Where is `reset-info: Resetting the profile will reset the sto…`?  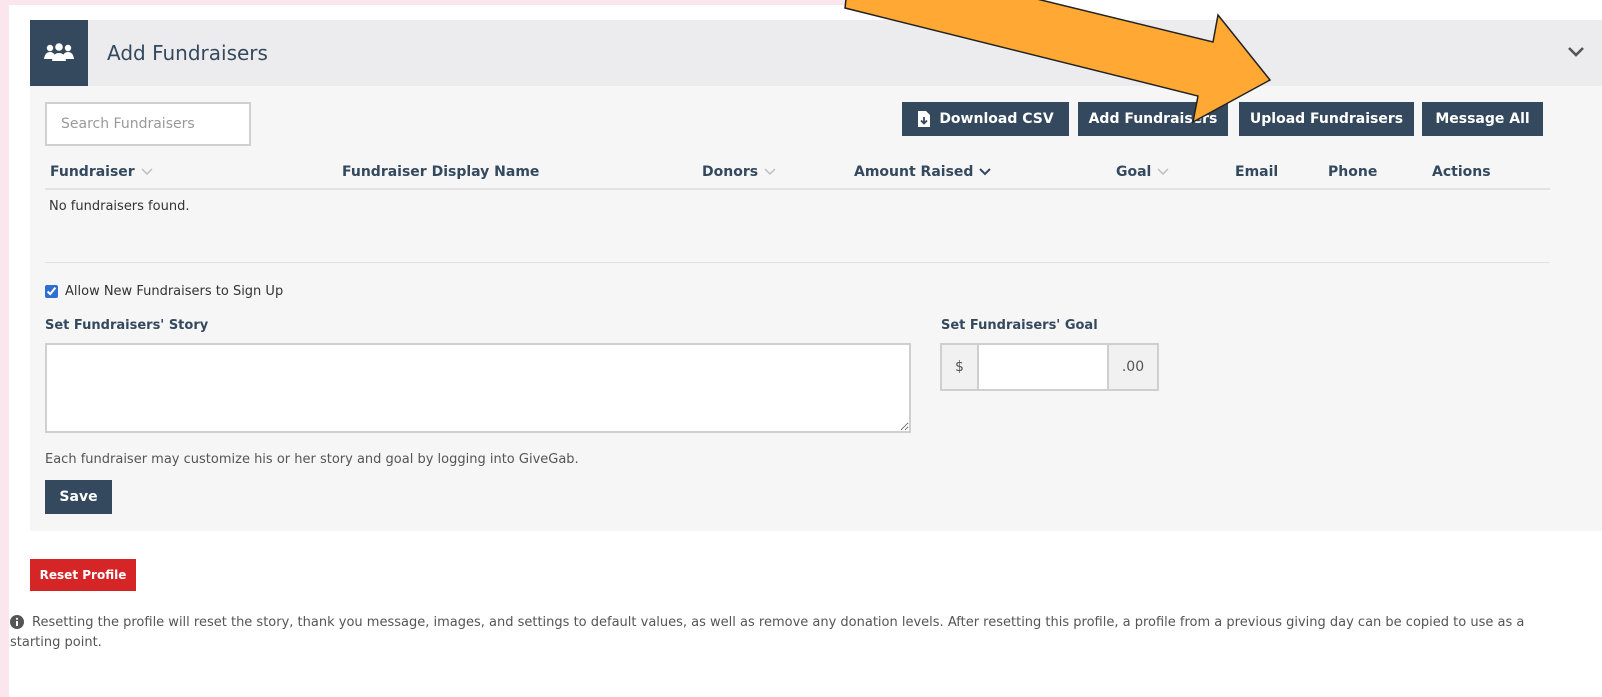 reset-info: Resetting the profile will reset the sto… is located at coordinates (790, 633).